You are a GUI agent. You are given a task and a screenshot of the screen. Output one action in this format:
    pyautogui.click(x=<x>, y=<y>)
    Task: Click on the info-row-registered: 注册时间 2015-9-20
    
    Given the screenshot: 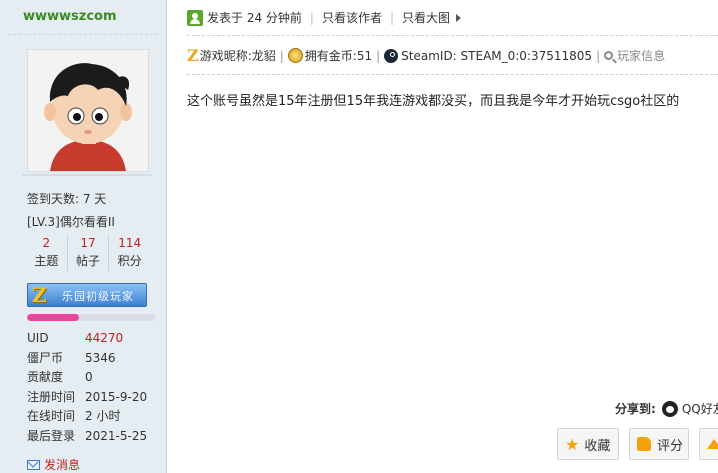 What is the action you would take?
    pyautogui.click(x=92, y=398)
    